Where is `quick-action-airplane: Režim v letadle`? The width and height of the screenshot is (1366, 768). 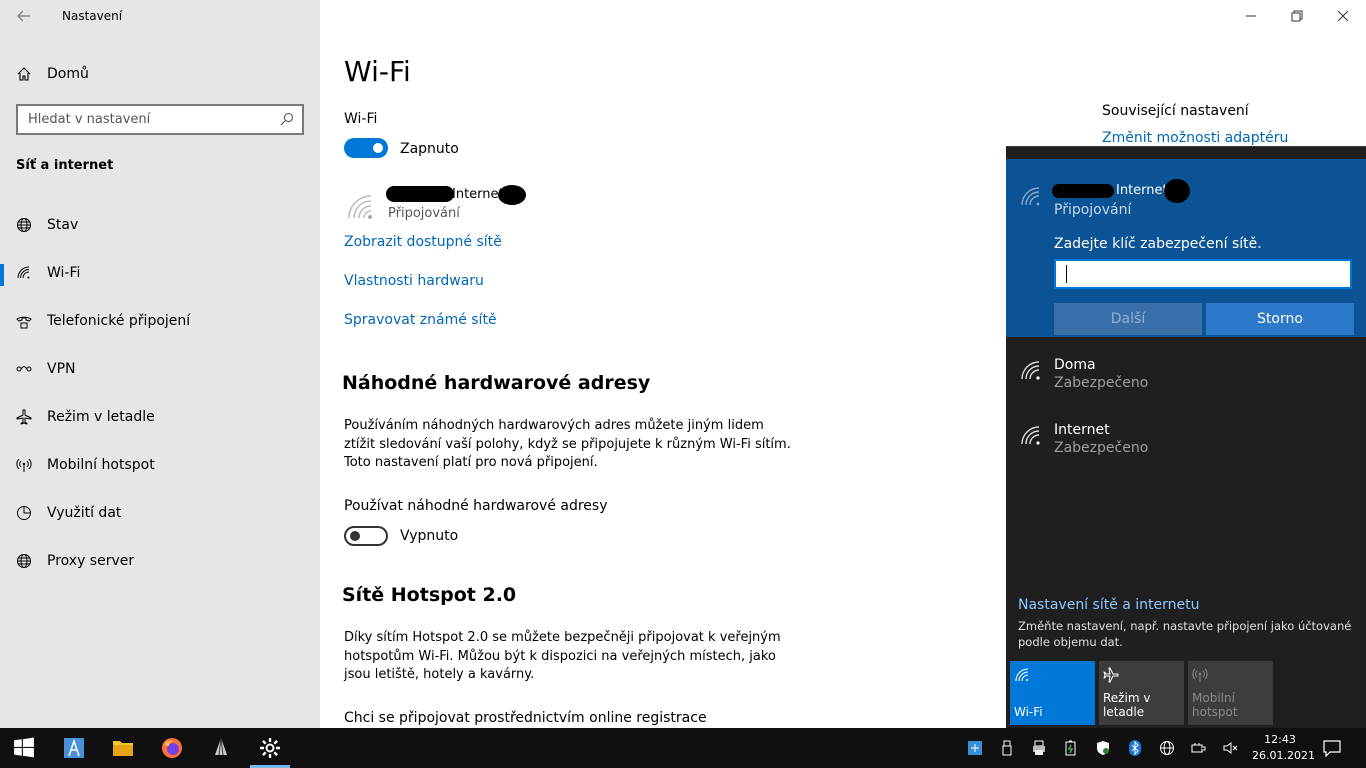 quick-action-airplane: Režim v letadle is located at coordinates (1141, 693).